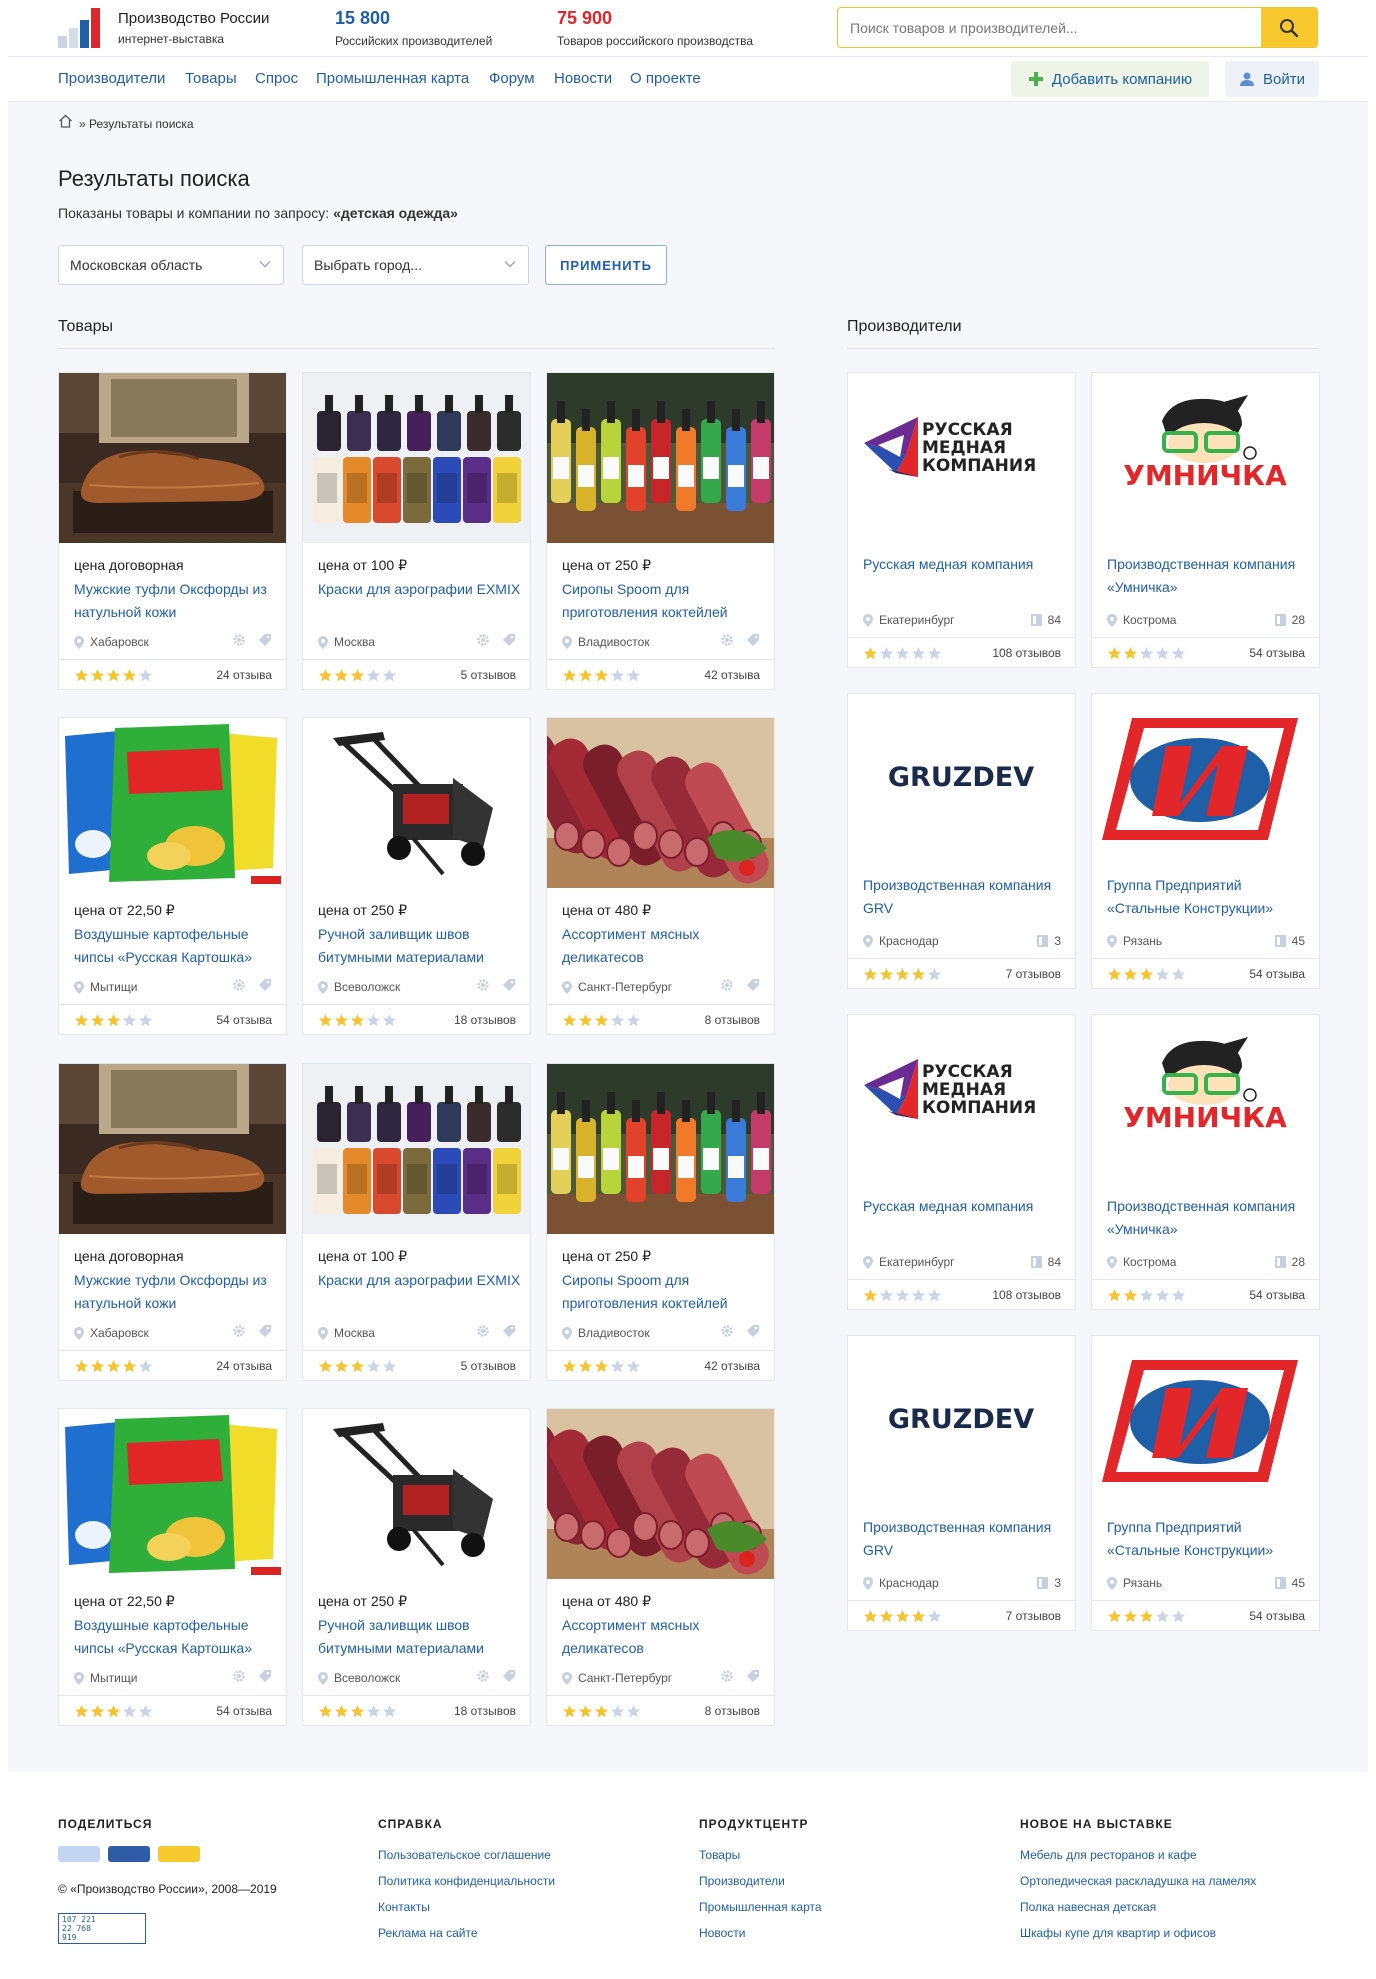  What do you see at coordinates (464, 1855) in the screenshot?
I see `footer-link: Пользовательское соглашение` at bounding box center [464, 1855].